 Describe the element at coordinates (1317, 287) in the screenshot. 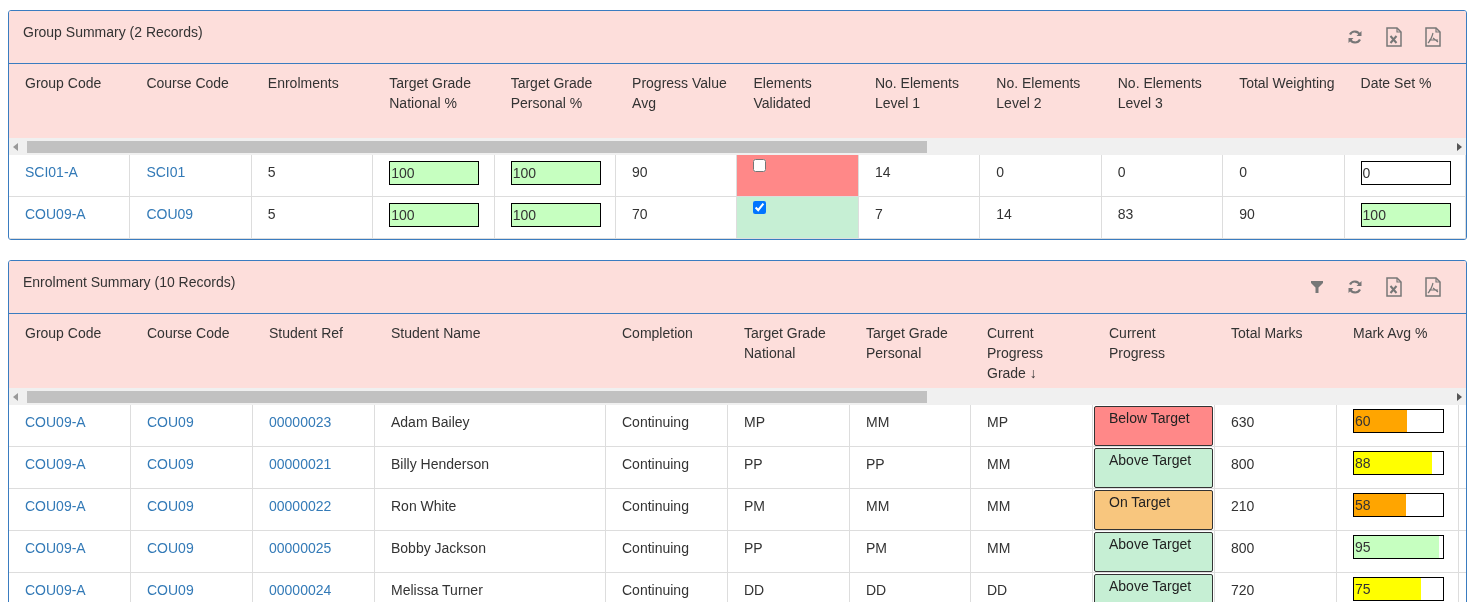

I see `filter-icon` at that location.